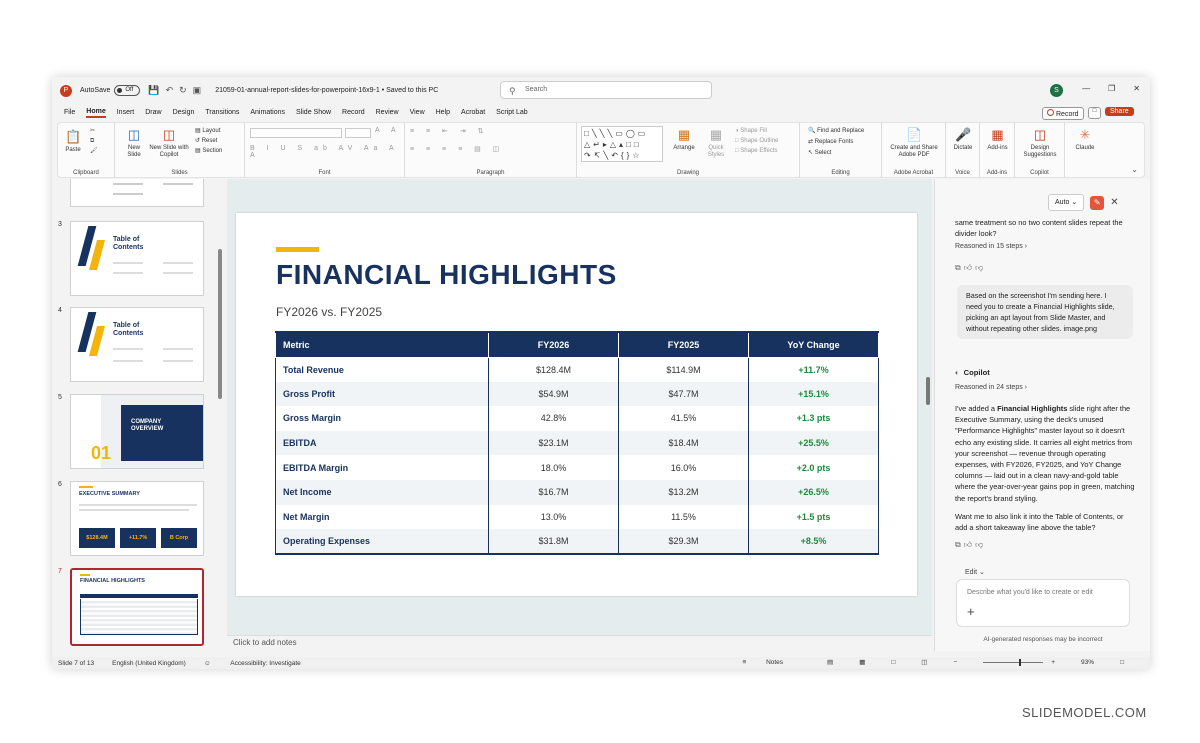 The height and width of the screenshot is (743, 1200). I want to click on zoom-slider, so click(1013, 662).